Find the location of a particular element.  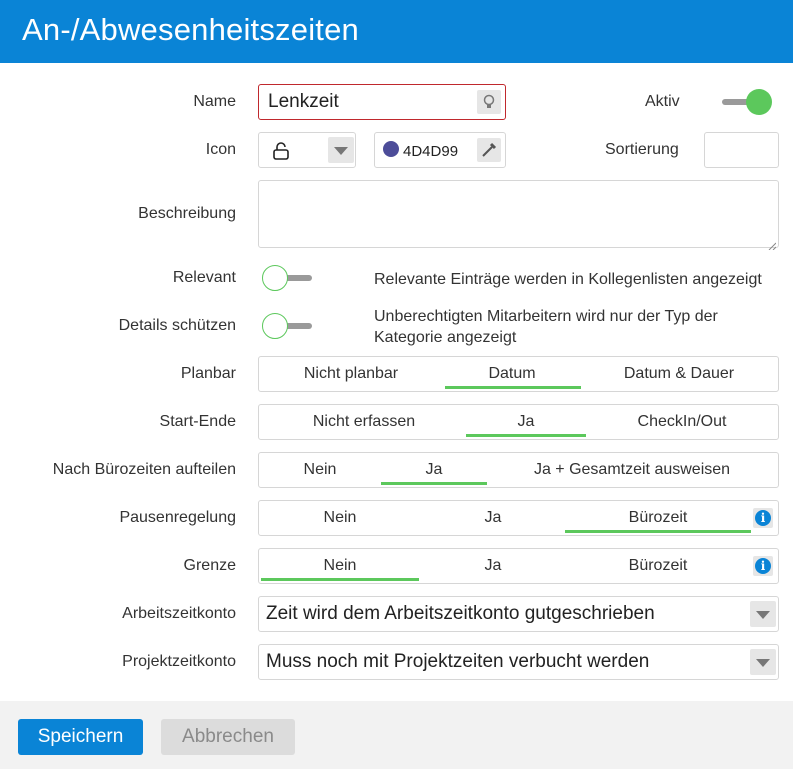

resize-handle-icon is located at coordinates (772, 244).